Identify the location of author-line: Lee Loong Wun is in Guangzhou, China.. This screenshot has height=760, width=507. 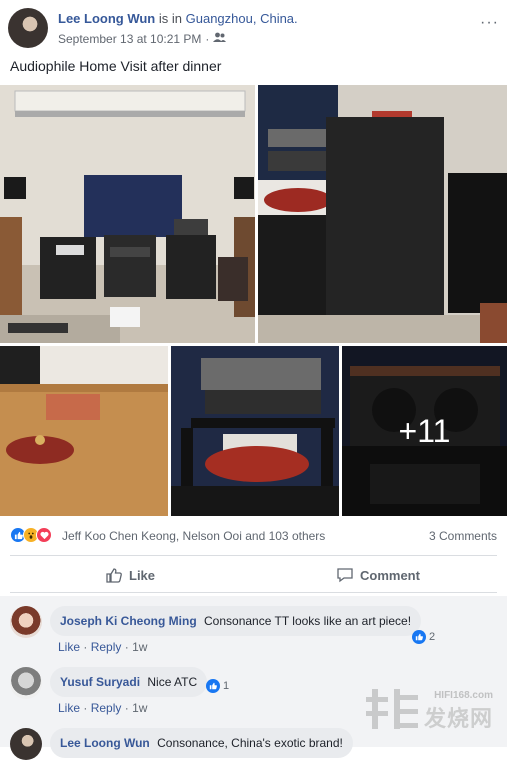
(178, 18).